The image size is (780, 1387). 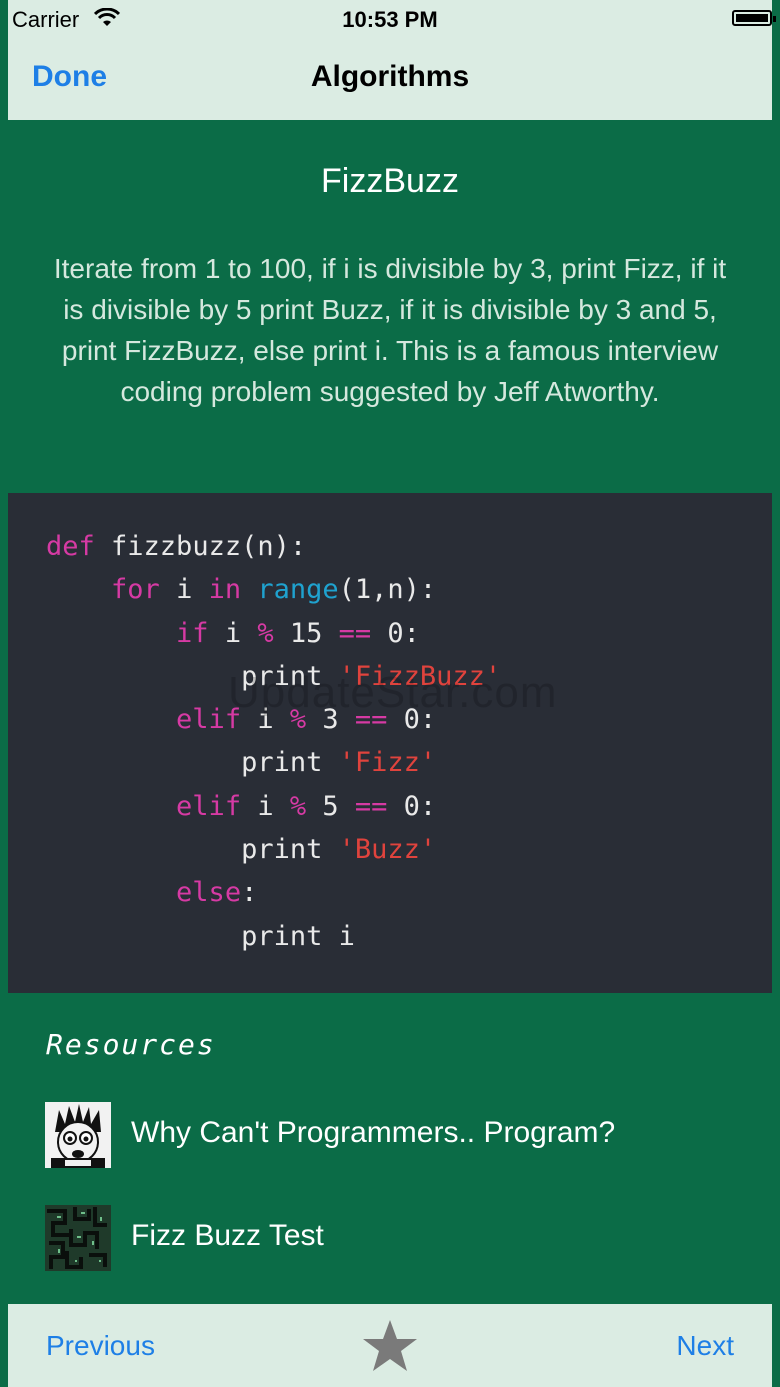 I want to click on status-bar: Carrier 10:53 PM, so click(x=392, y=20).